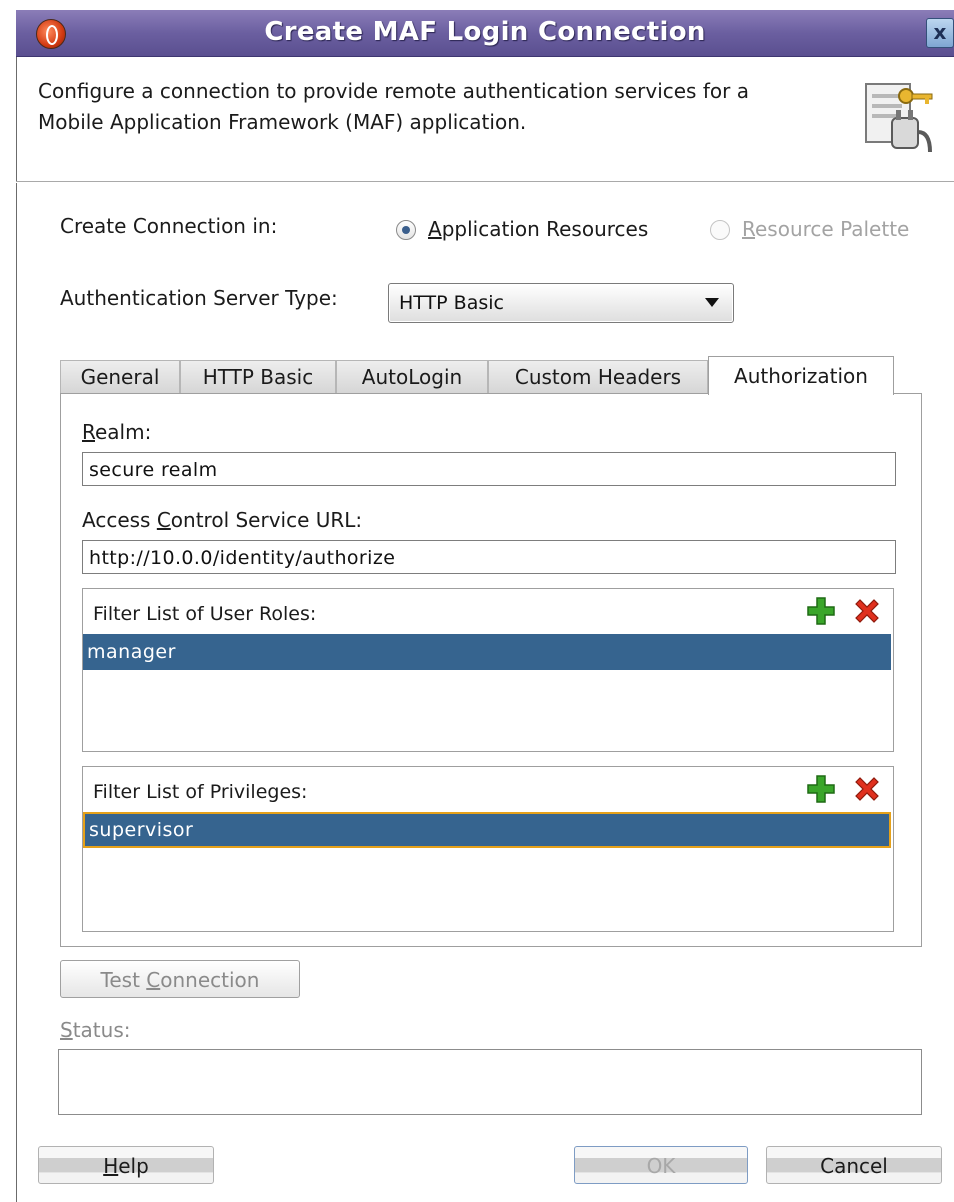 This screenshot has width=954, height=1202. I want to click on tab-authorization: Authorization, so click(801, 375).